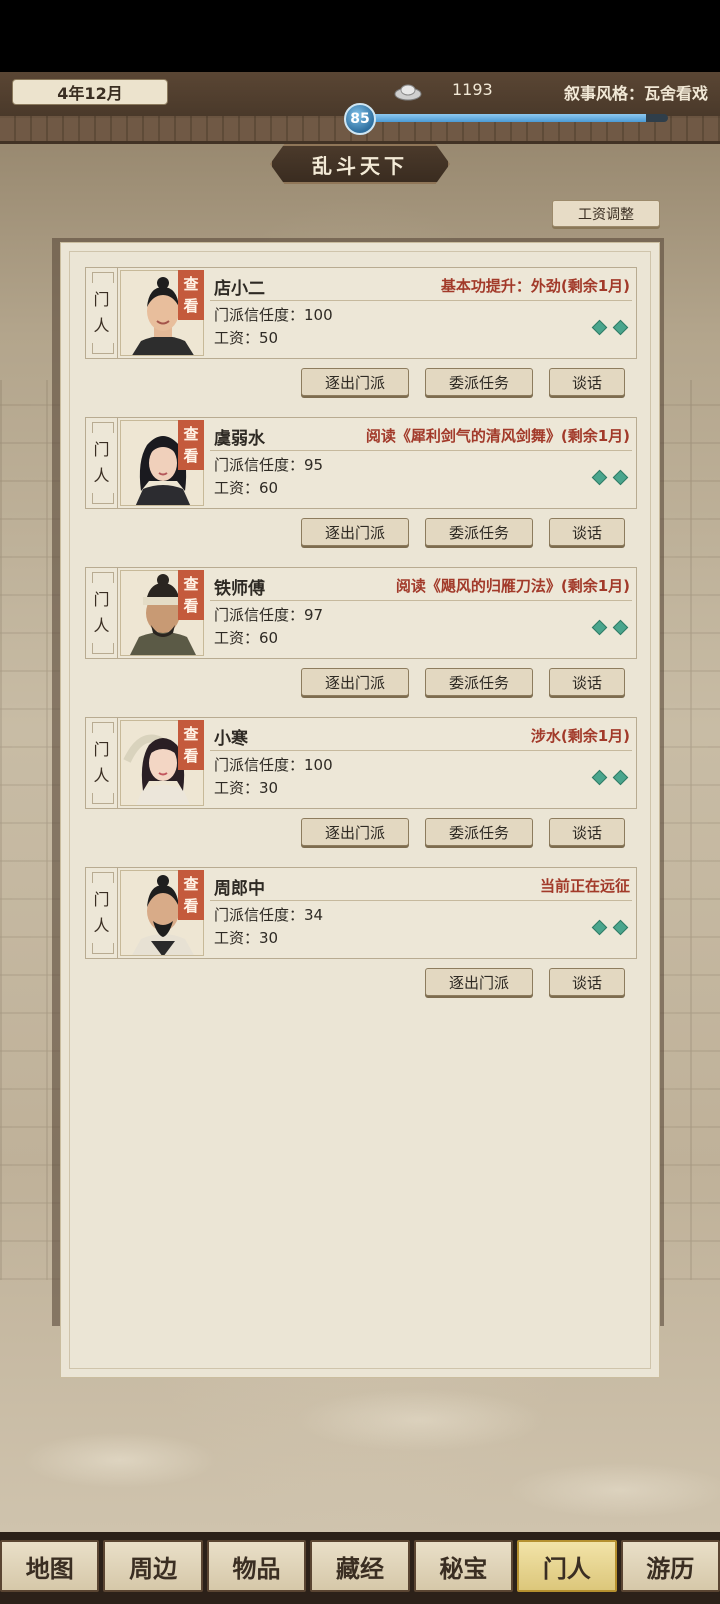 The width and height of the screenshot is (720, 1604). Describe the element at coordinates (580, 736) in the screenshot. I see `member-status: 涉水(剩余1月)` at that location.